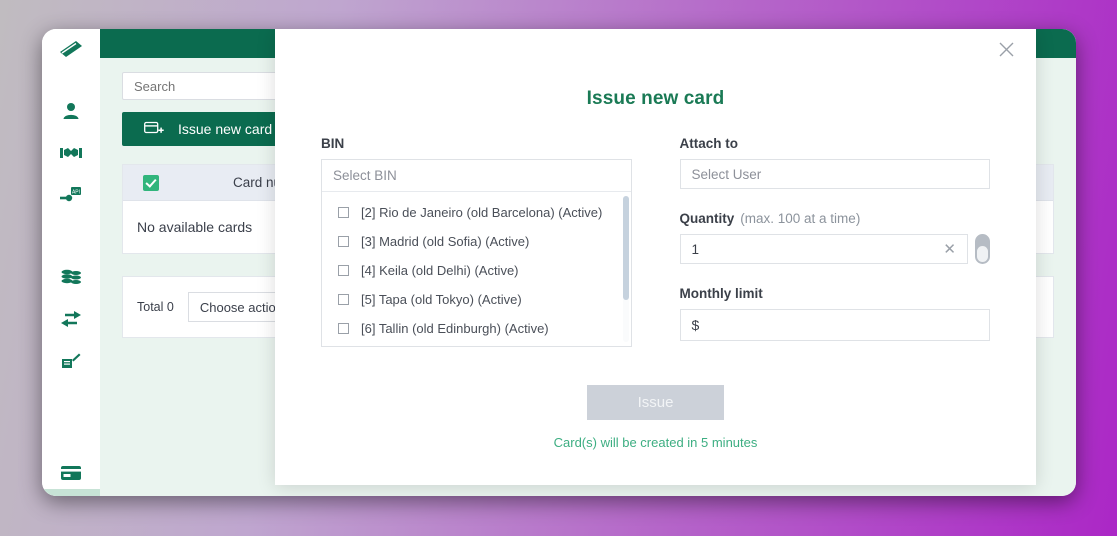 The image size is (1117, 536). Describe the element at coordinates (834, 174) in the screenshot. I see `attach-to-select: Select User` at that location.